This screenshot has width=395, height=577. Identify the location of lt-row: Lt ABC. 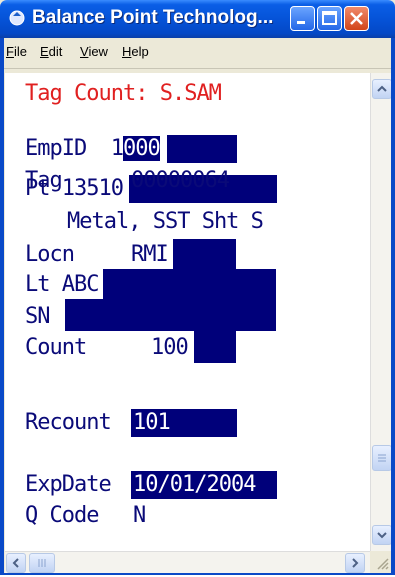
(62, 285).